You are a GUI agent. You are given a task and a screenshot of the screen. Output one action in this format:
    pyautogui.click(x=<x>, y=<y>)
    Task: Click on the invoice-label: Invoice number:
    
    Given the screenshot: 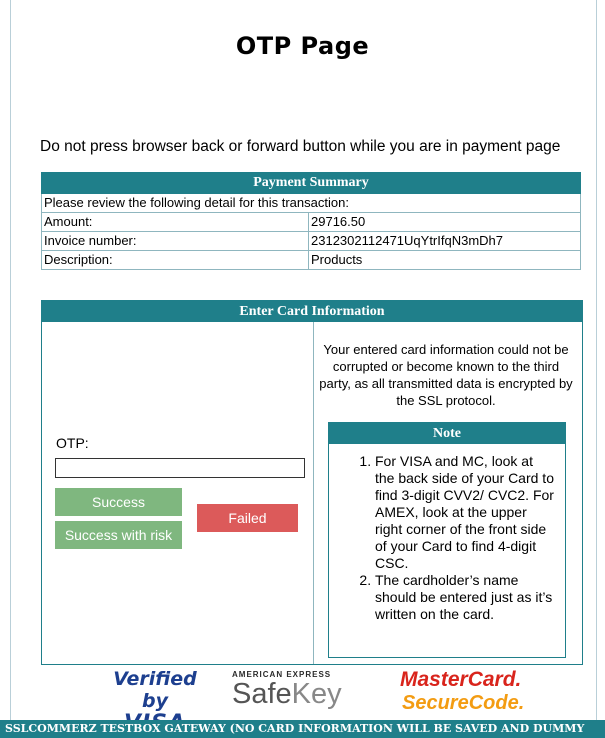 What is the action you would take?
    pyautogui.click(x=175, y=241)
    